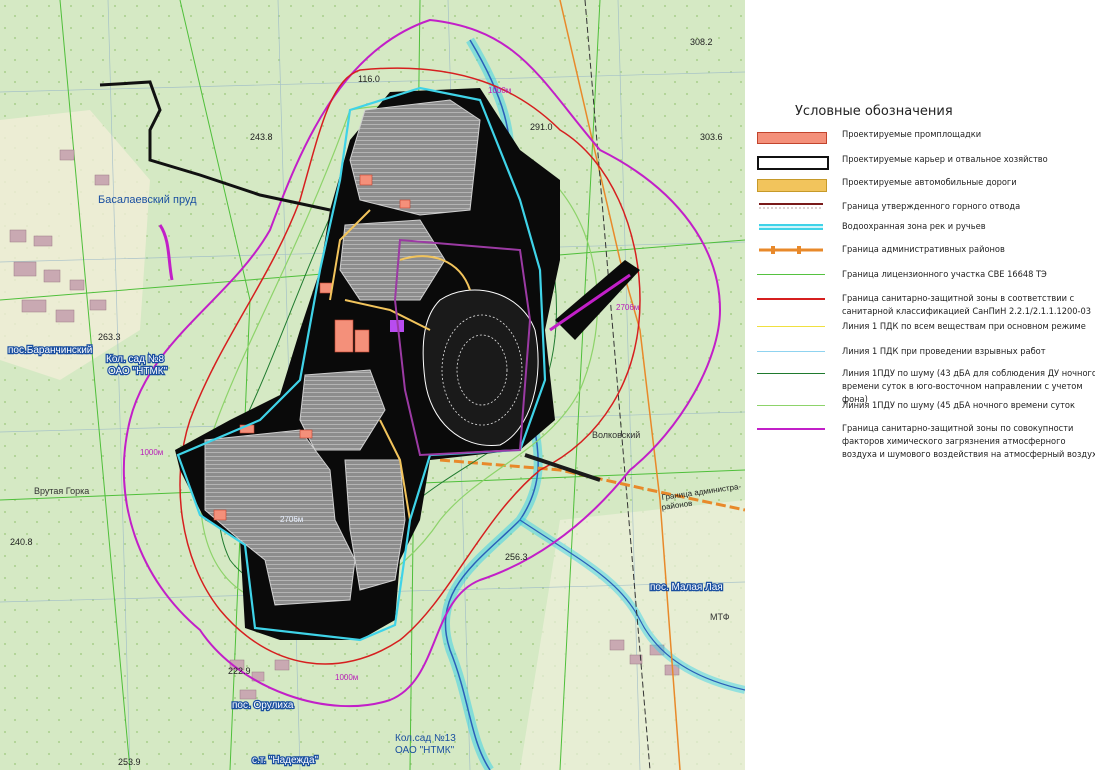 This screenshot has height=770, width=1095. I want to click on legend-swatch-pdk-main, so click(791, 326).